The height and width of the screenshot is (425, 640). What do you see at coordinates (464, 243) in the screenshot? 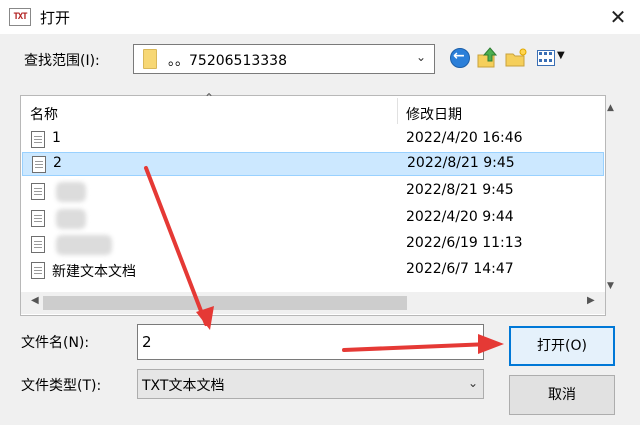
I see `file-date: 2022/6/19 11:13` at bounding box center [464, 243].